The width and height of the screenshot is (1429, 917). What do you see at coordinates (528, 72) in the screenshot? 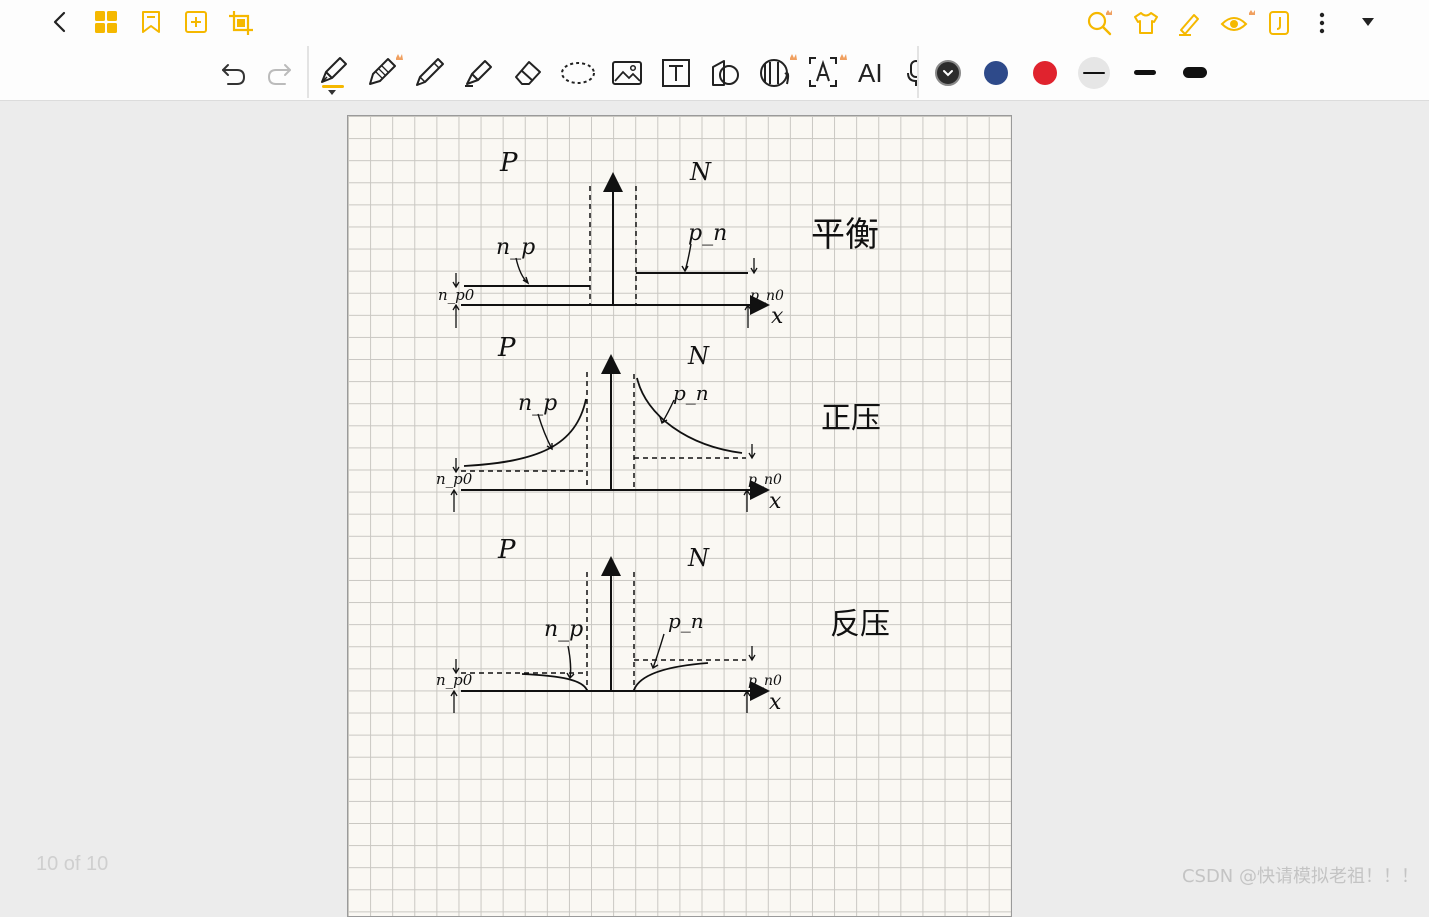
I see `eraser-icon` at bounding box center [528, 72].